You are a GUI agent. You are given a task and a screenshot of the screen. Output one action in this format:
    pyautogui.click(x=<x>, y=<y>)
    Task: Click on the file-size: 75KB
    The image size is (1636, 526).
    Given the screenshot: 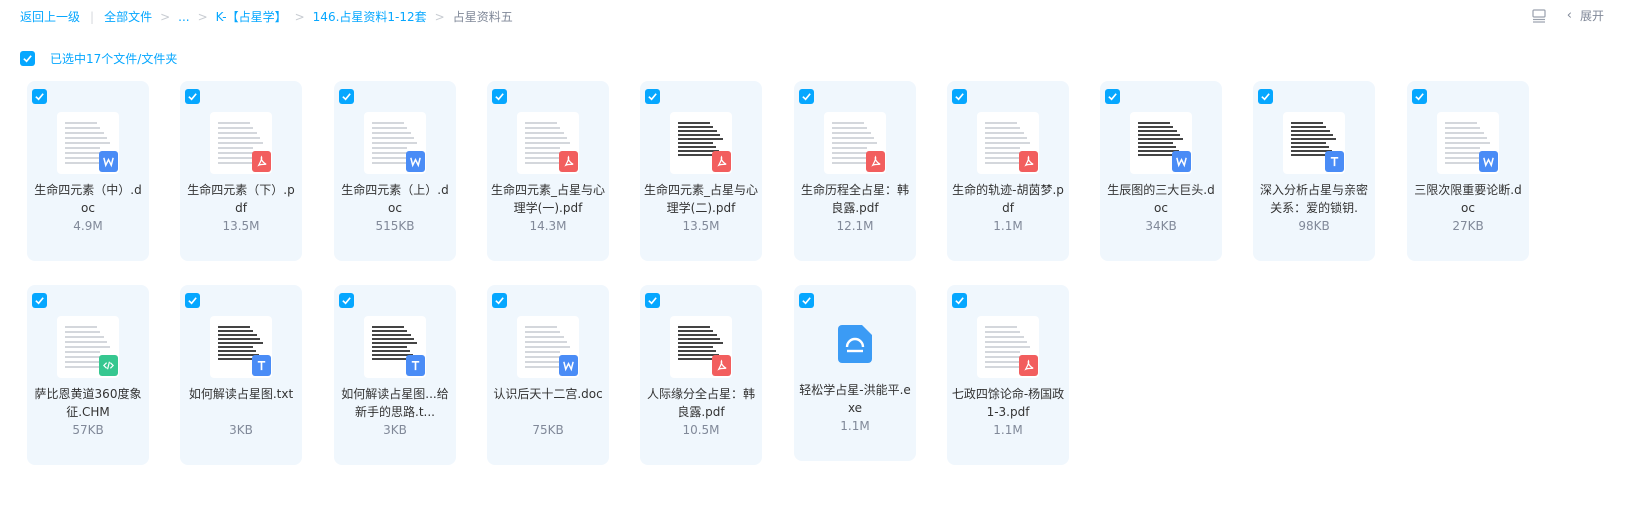 What is the action you would take?
    pyautogui.click(x=548, y=430)
    